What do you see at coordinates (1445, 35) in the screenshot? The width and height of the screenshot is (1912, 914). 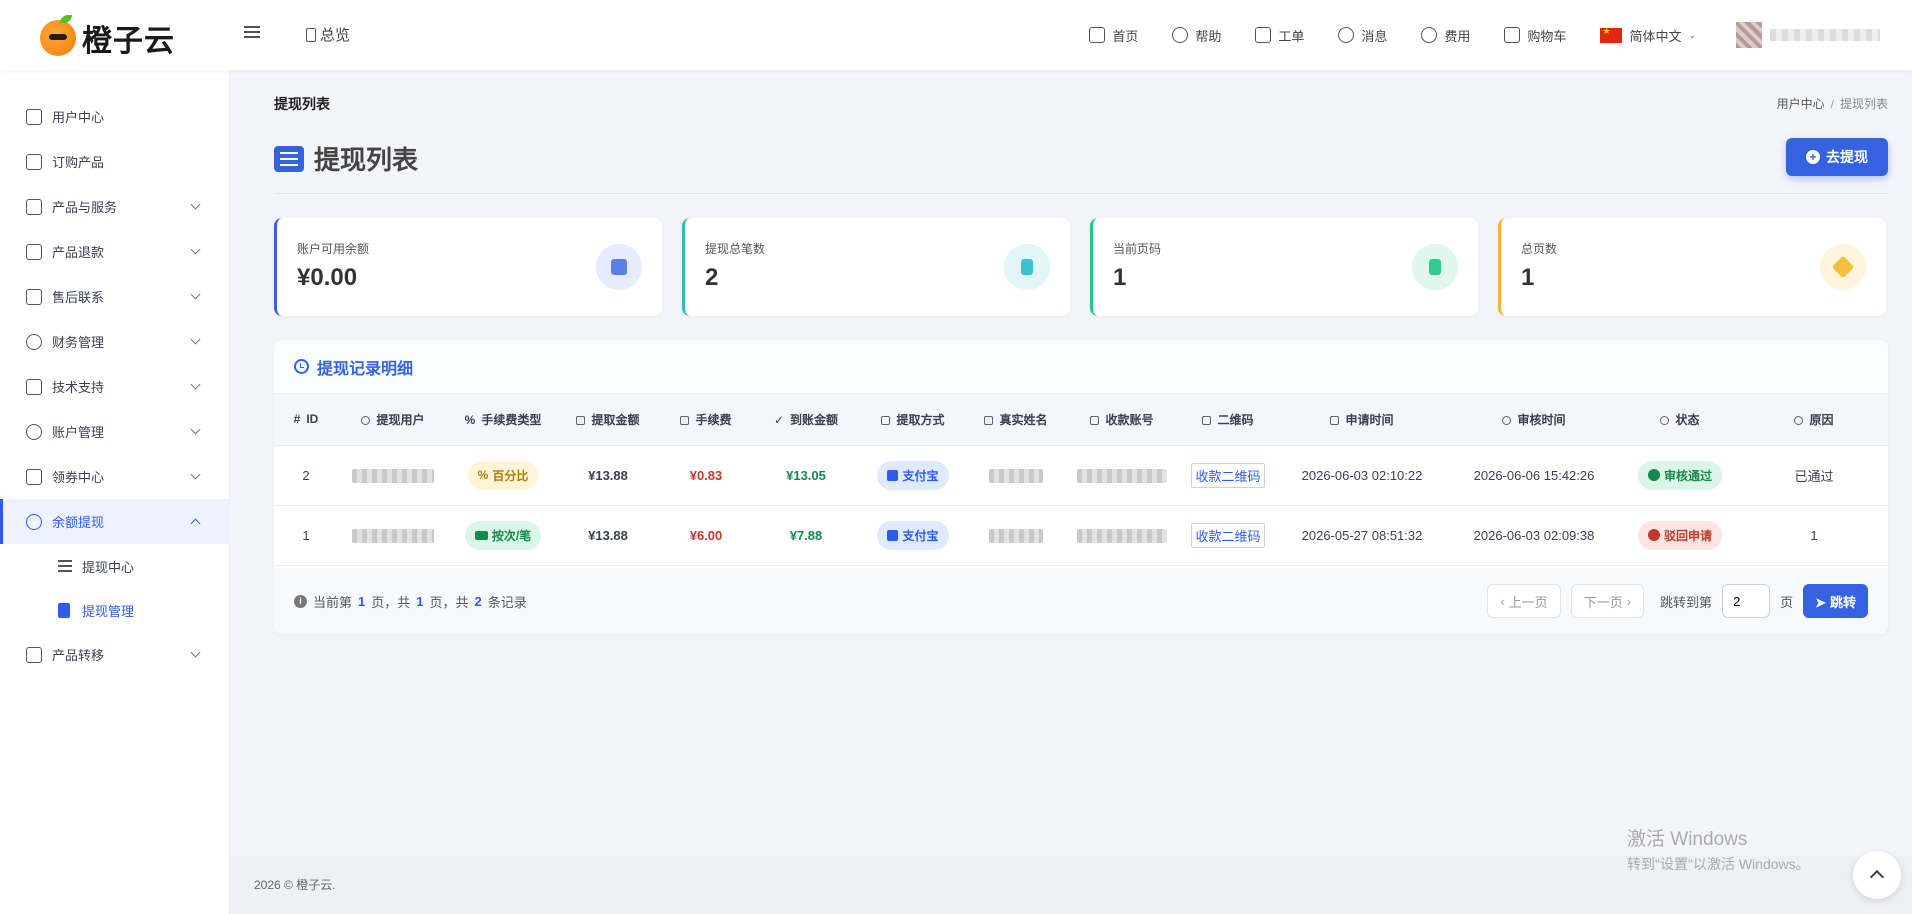 I see `nav-fees: 费用` at bounding box center [1445, 35].